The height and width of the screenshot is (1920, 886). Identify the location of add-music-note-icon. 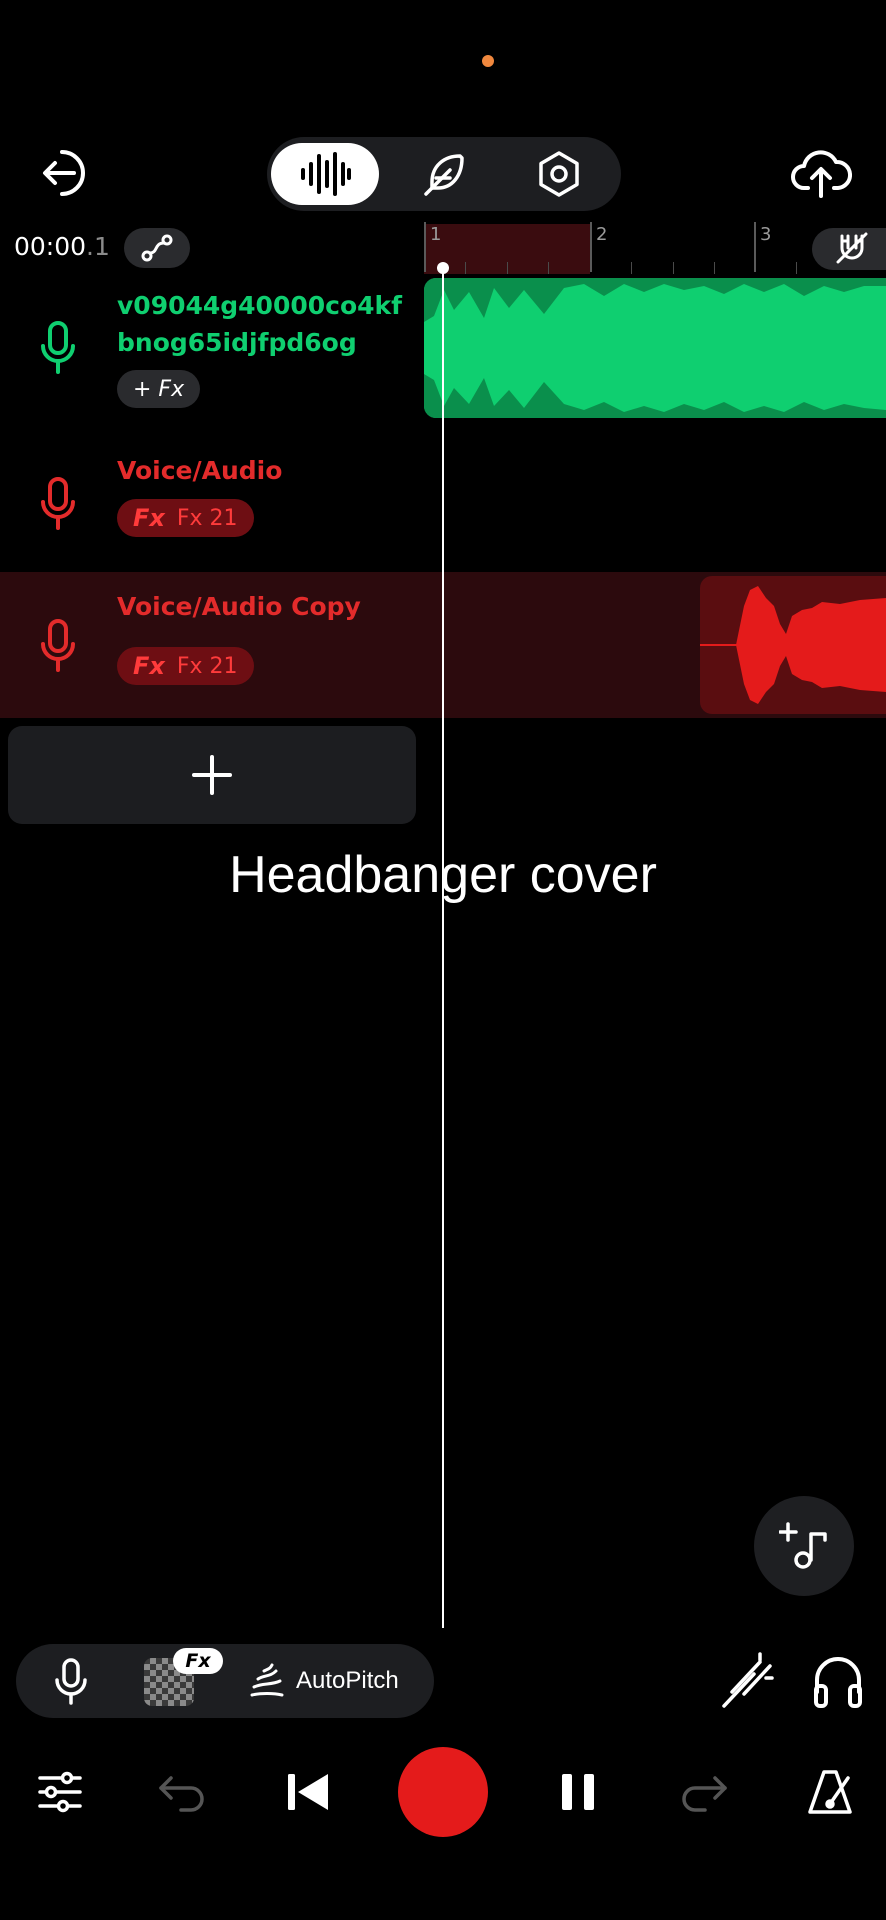
(804, 1546).